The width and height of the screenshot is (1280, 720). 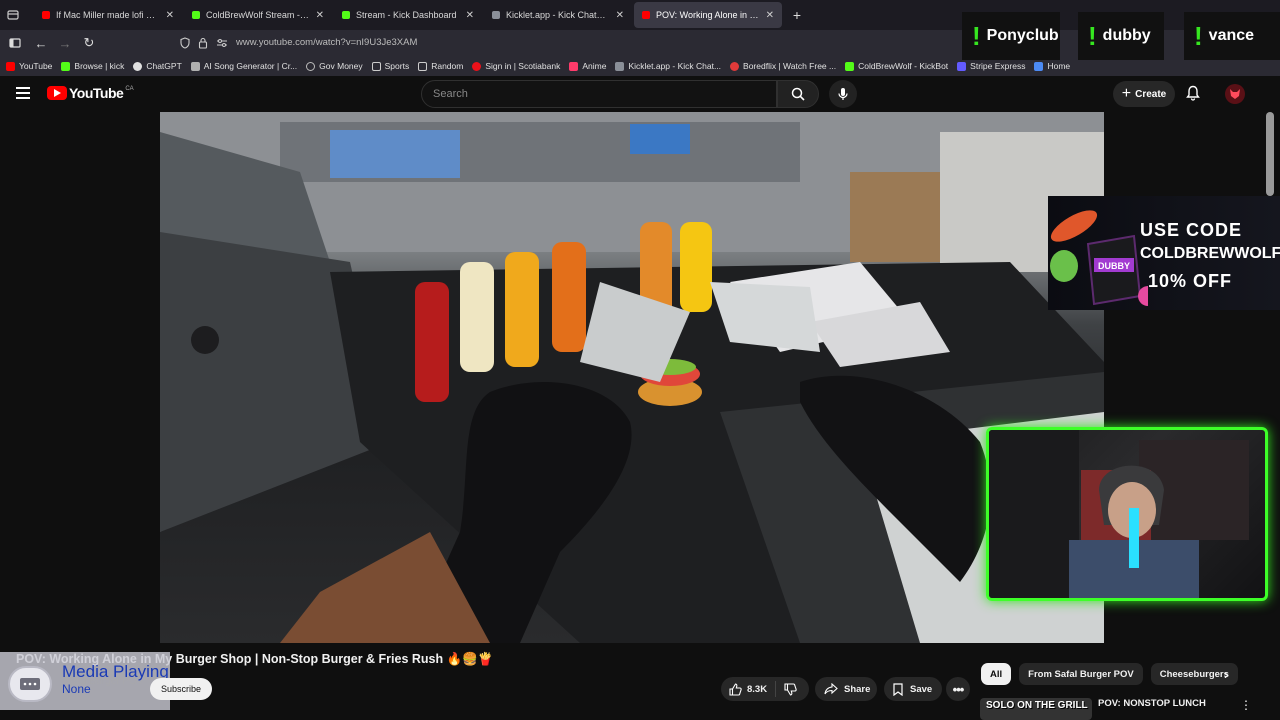 I want to click on more-actions-button: •••, so click(x=958, y=689).